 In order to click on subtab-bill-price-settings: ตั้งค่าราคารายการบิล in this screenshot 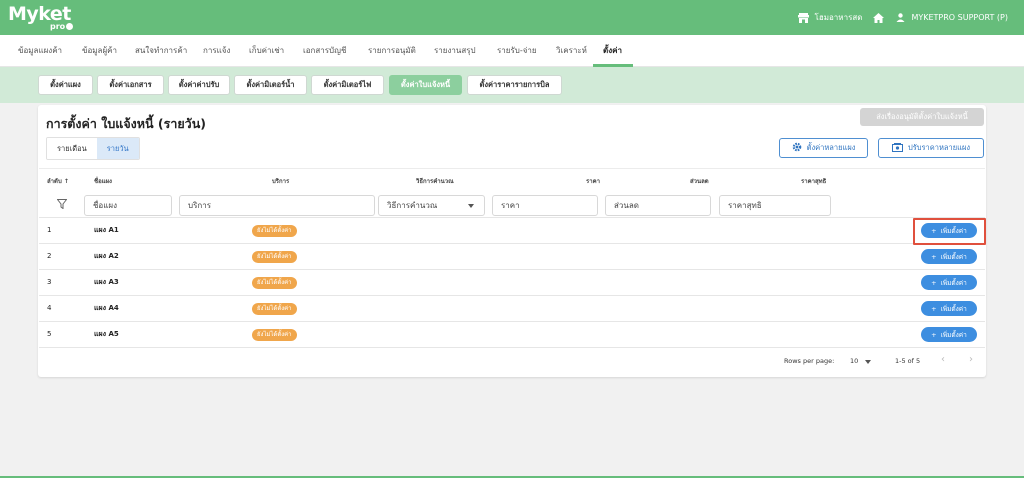, I will do `click(514, 85)`.